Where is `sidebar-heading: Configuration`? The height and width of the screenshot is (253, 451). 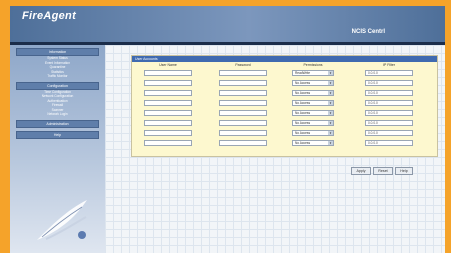
sidebar-heading: Configuration is located at coordinates (57, 85).